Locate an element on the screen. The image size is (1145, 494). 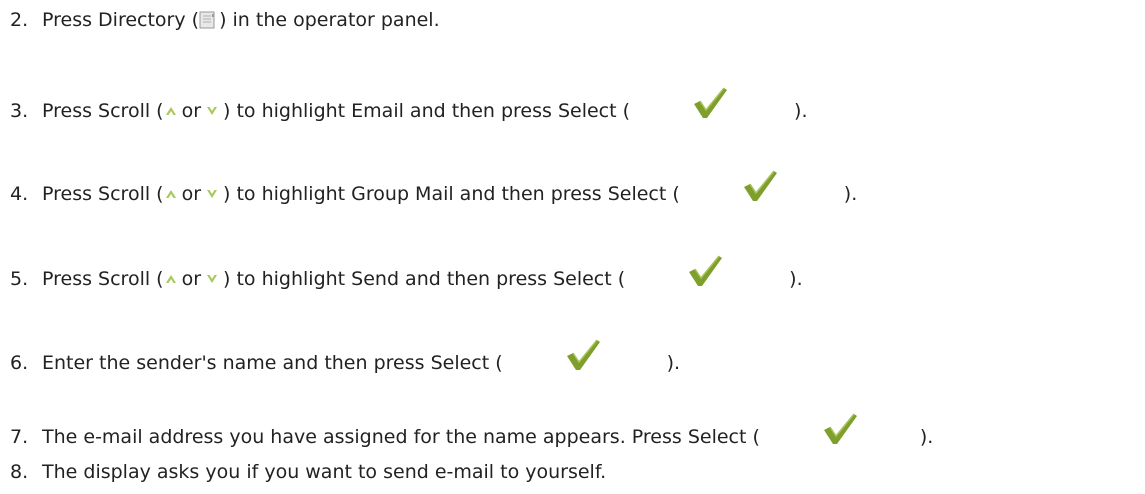
step-number: 4. is located at coordinates (19, 194).